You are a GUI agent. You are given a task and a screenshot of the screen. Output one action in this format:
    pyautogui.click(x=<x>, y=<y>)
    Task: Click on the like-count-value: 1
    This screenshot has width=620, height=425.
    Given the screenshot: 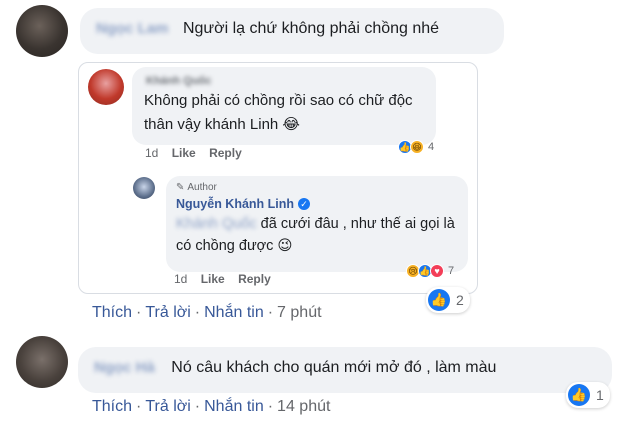 What is the action you would take?
    pyautogui.click(x=600, y=395)
    